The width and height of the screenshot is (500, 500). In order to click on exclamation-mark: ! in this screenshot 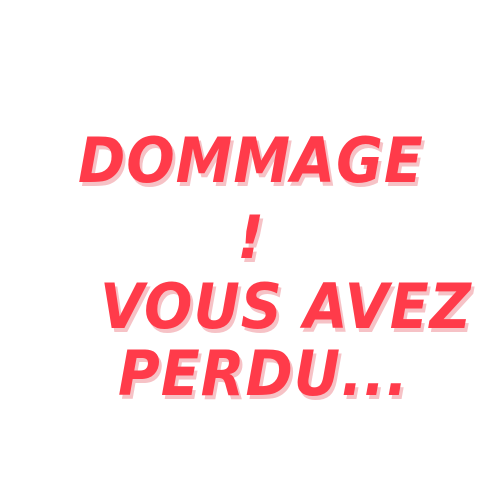, I will do `click(251, 238)`.